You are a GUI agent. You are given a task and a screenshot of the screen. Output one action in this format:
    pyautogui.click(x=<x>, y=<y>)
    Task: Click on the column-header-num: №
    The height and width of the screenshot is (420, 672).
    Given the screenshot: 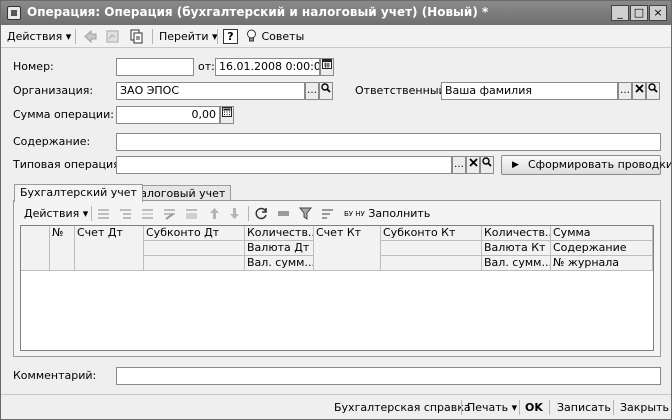 What is the action you would take?
    pyautogui.click(x=62, y=248)
    